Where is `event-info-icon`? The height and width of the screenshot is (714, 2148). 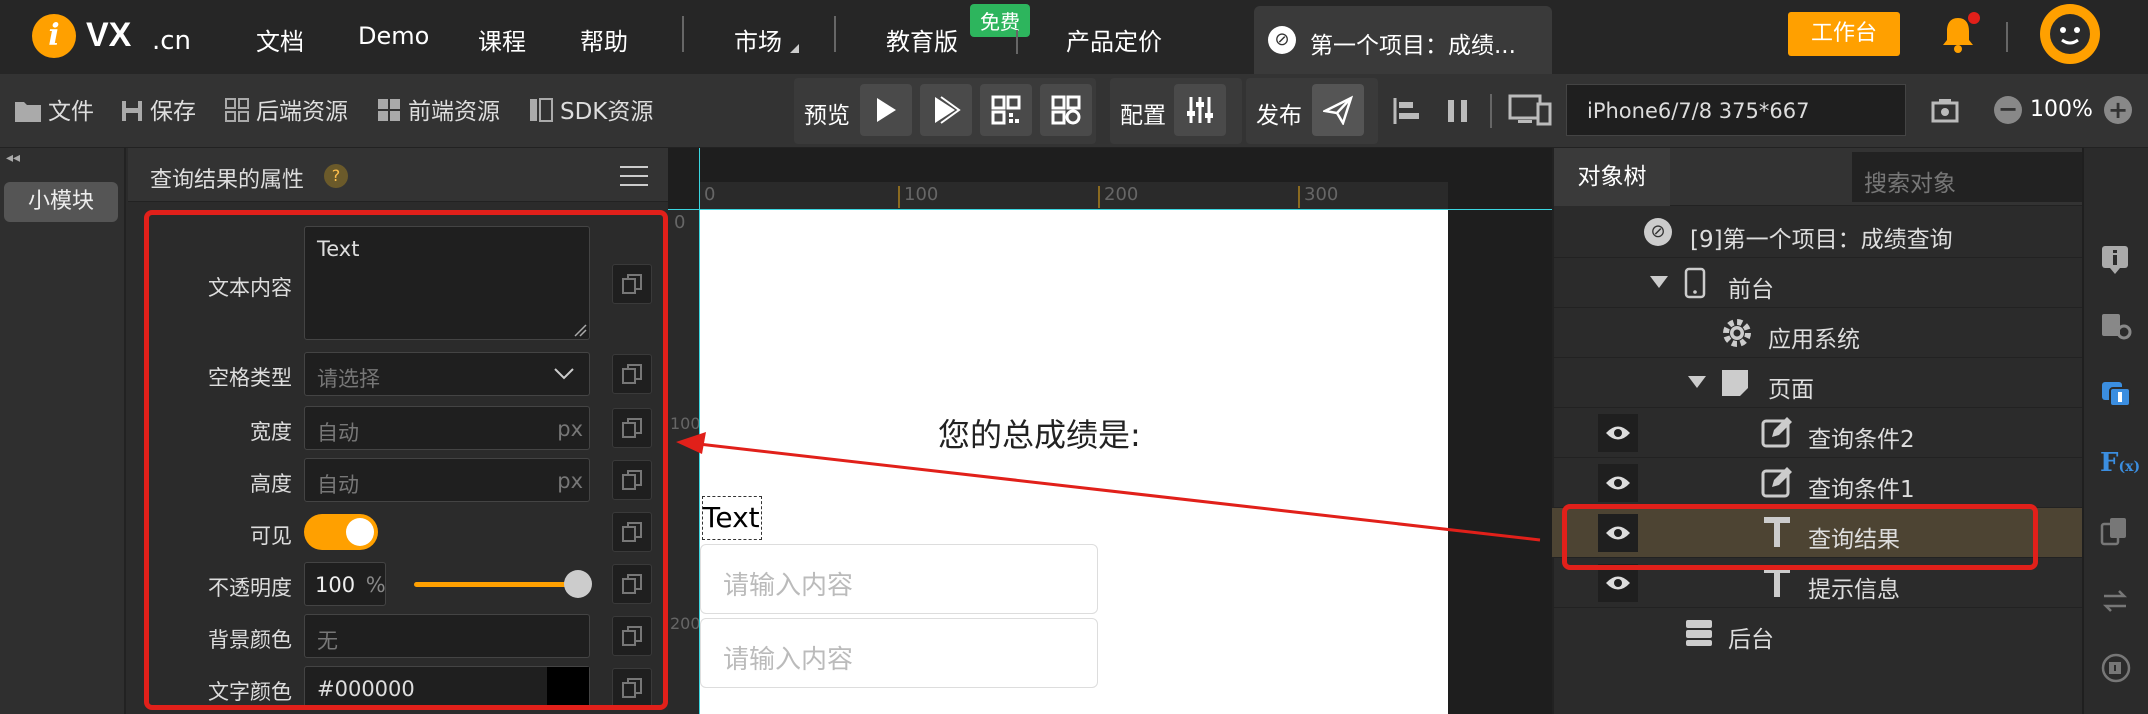 event-info-icon is located at coordinates (2116, 396).